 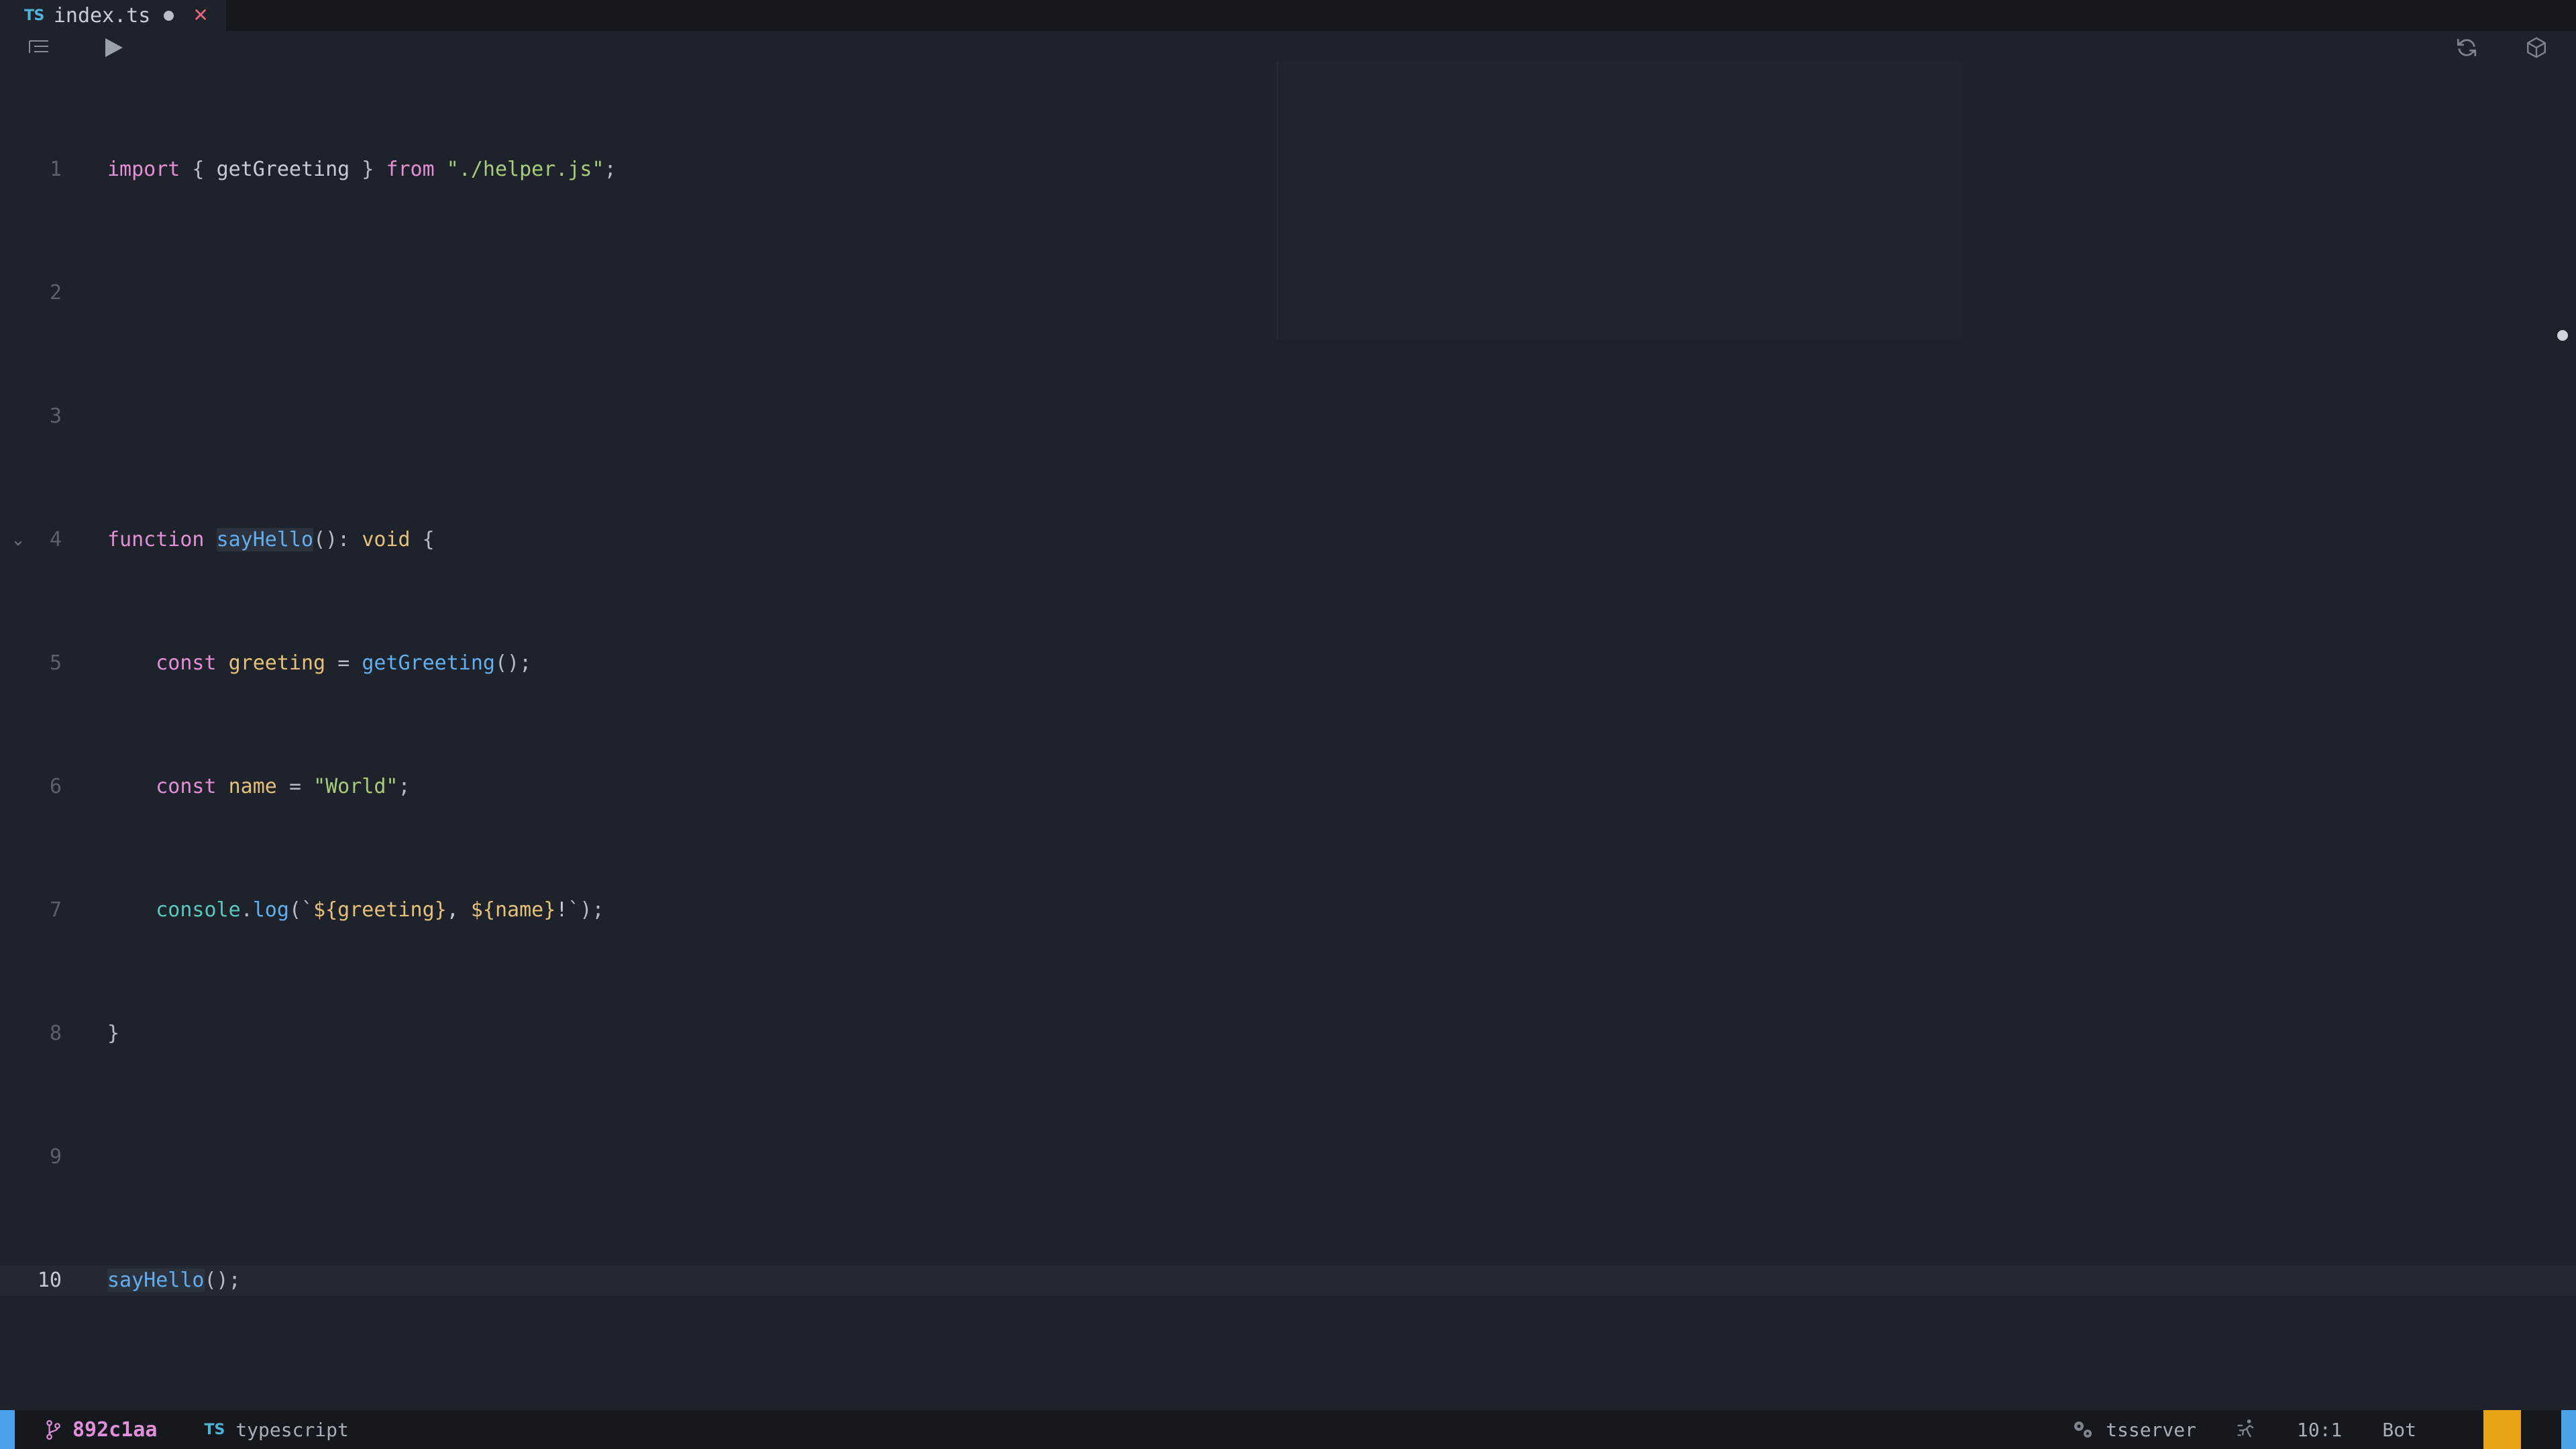 I want to click on token-keyword: function, so click(x=156, y=539).